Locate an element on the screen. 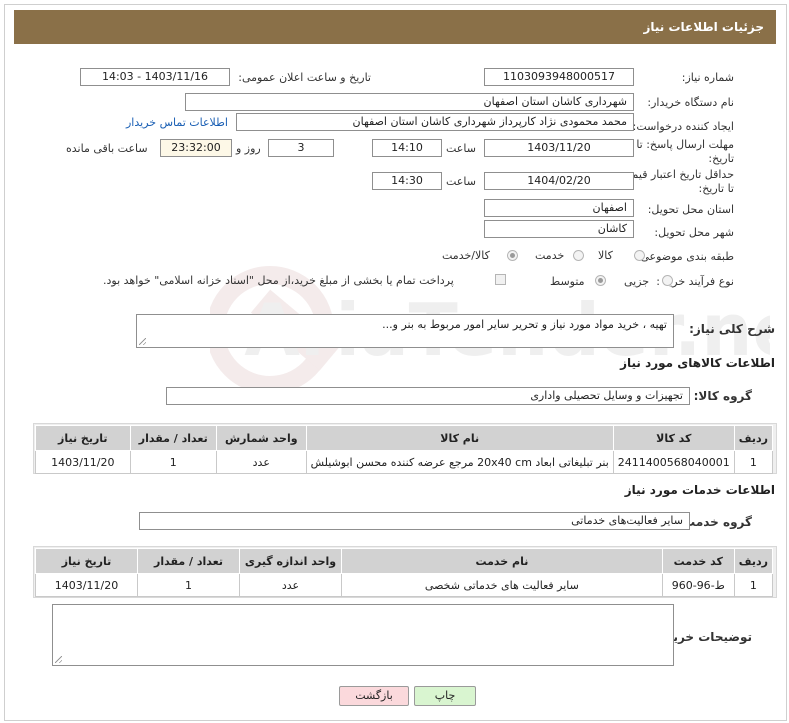 The height and width of the screenshot is (723, 789). province-label: استان محل تحویل: is located at coordinates (690, 209).